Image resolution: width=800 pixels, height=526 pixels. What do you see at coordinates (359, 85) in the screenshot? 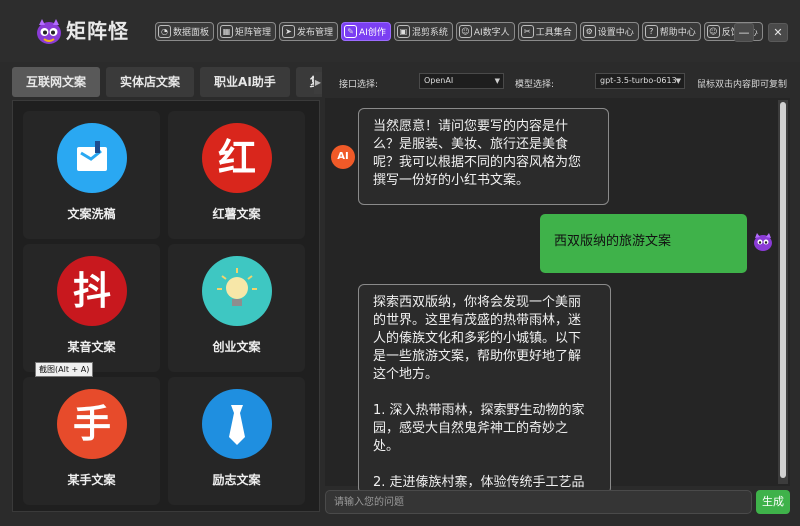
I see `api-label: 接口选择:` at bounding box center [359, 85].